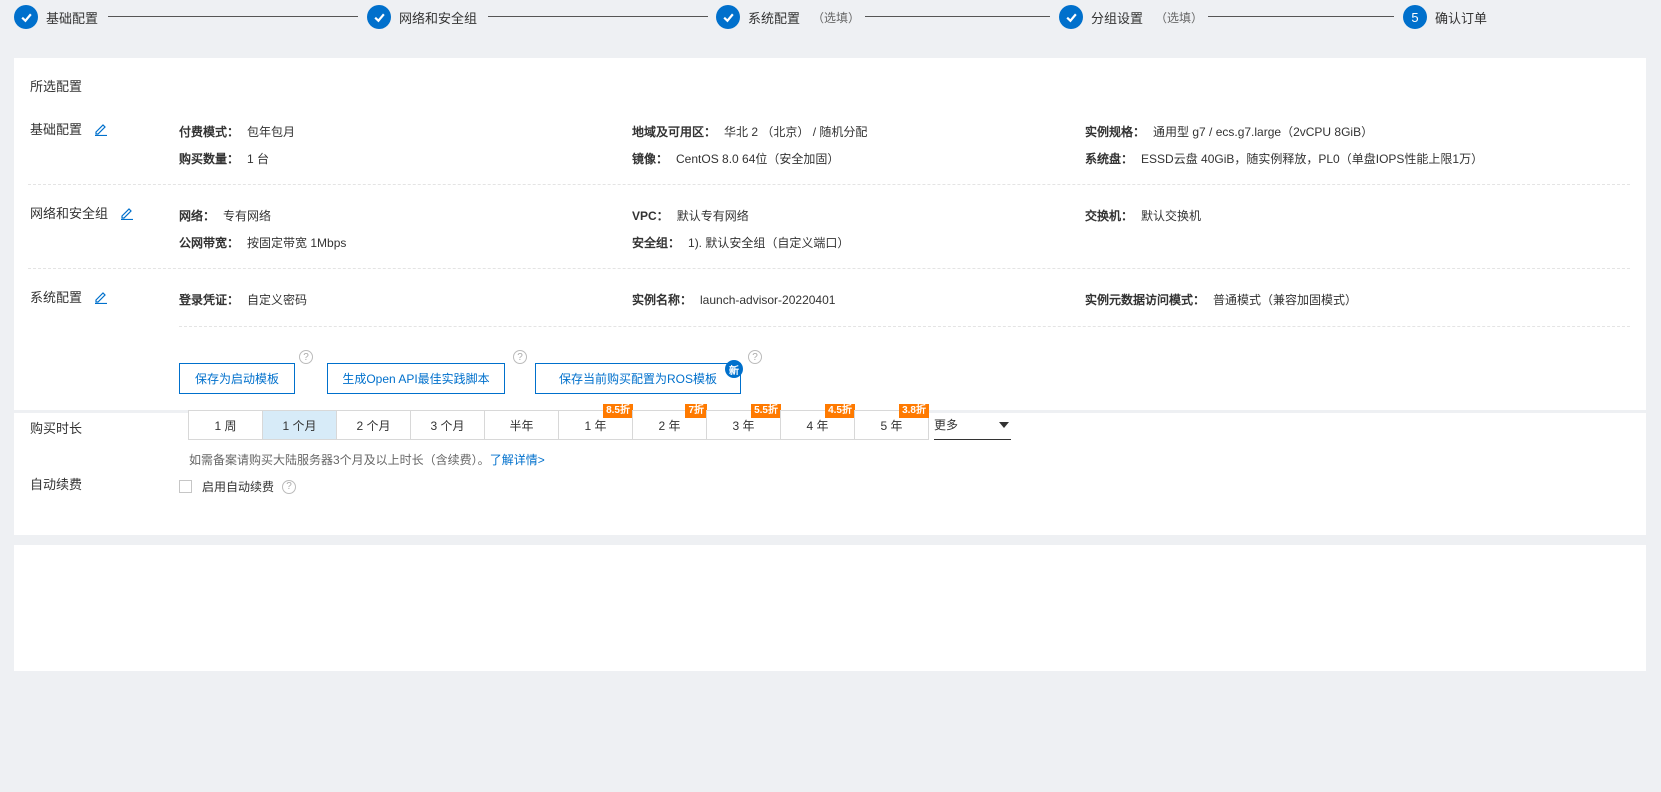 The height and width of the screenshot is (792, 1661). I want to click on learn-more-link: 了解详情>, so click(517, 460).